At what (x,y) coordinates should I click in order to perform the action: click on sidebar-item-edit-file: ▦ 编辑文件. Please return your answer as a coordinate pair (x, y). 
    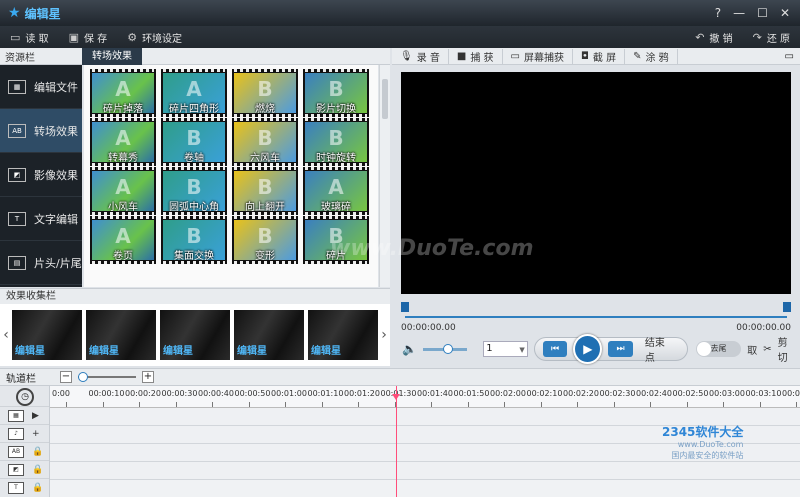
    Looking at the image, I should click on (41, 87).